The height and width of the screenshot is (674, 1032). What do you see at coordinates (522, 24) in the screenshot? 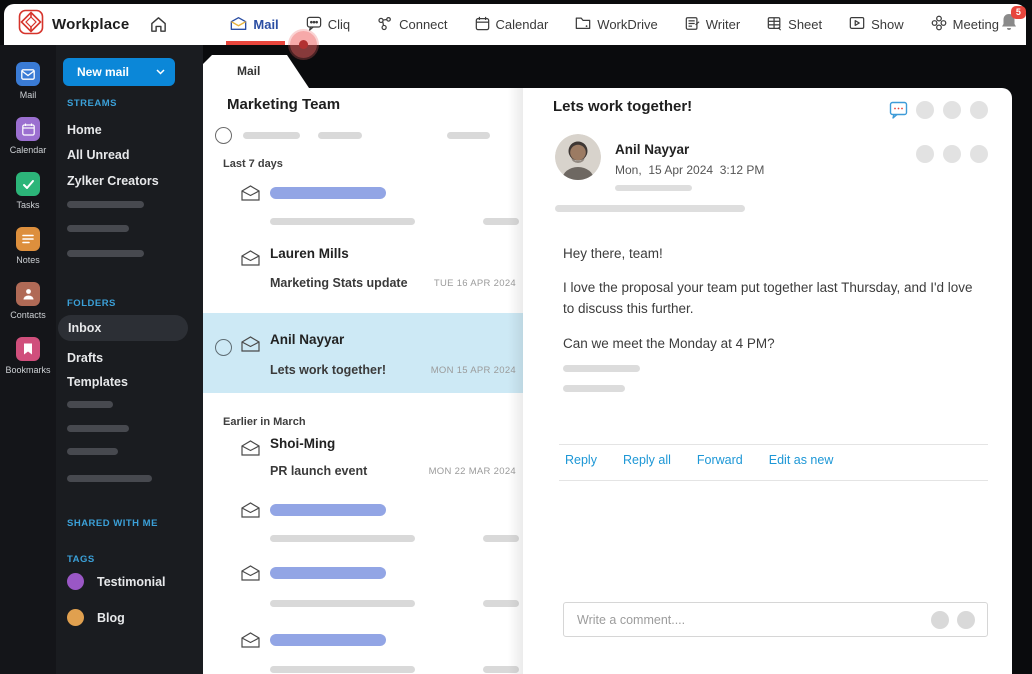
I see `nav-label: Calendar` at bounding box center [522, 24].